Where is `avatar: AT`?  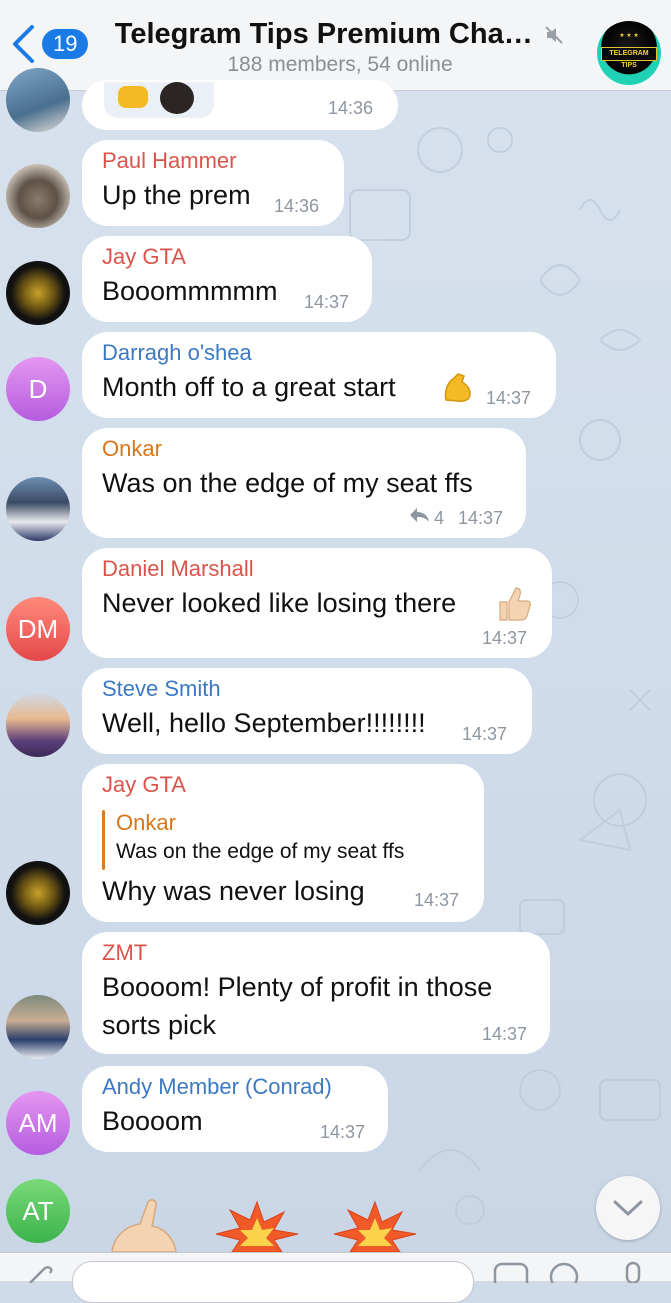 avatar: AT is located at coordinates (38, 1211).